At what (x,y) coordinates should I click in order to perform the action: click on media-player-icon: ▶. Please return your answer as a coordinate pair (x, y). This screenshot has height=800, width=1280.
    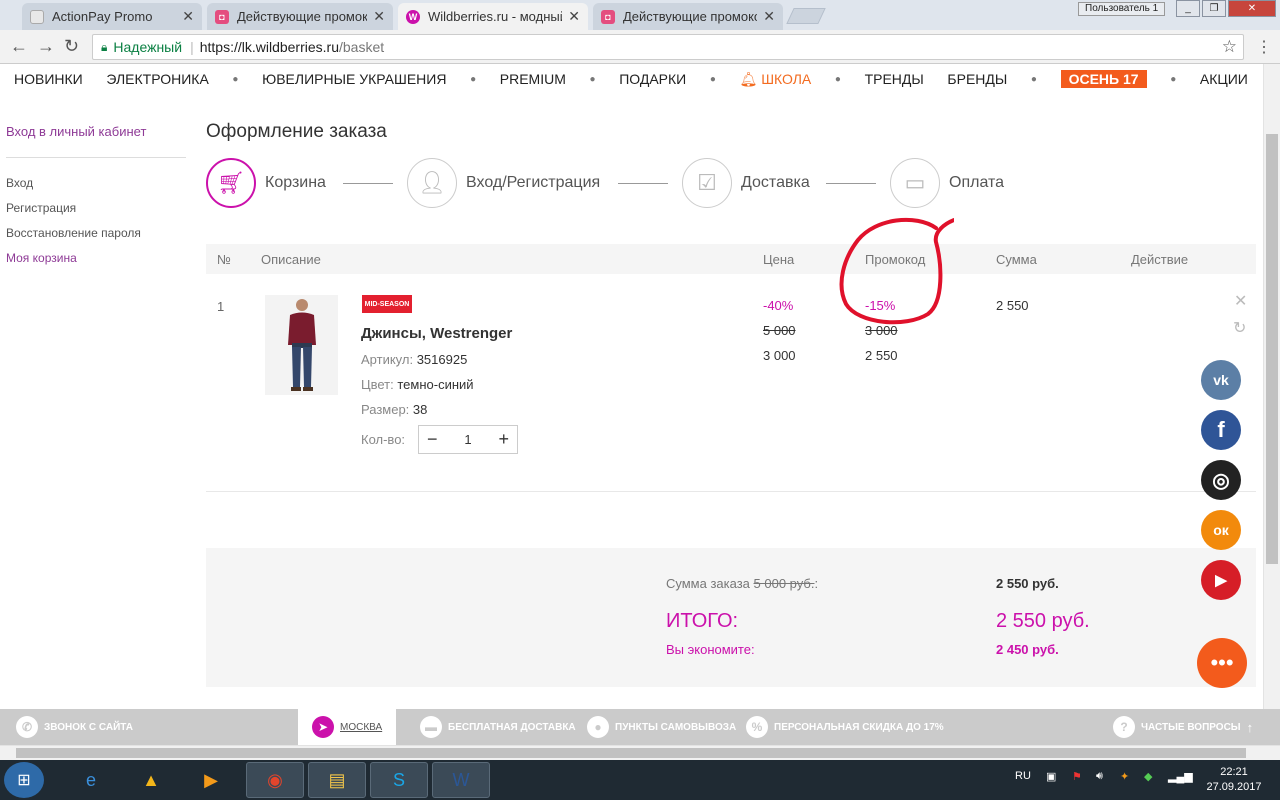
    Looking at the image, I should click on (211, 780).